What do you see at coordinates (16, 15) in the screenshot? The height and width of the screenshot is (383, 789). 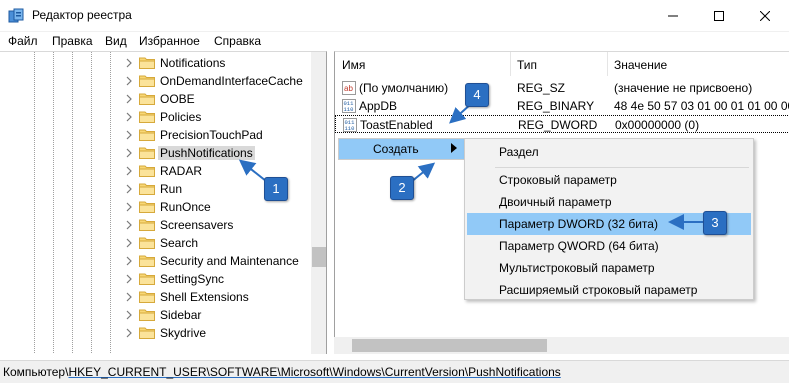 I see `regedit-icon` at bounding box center [16, 15].